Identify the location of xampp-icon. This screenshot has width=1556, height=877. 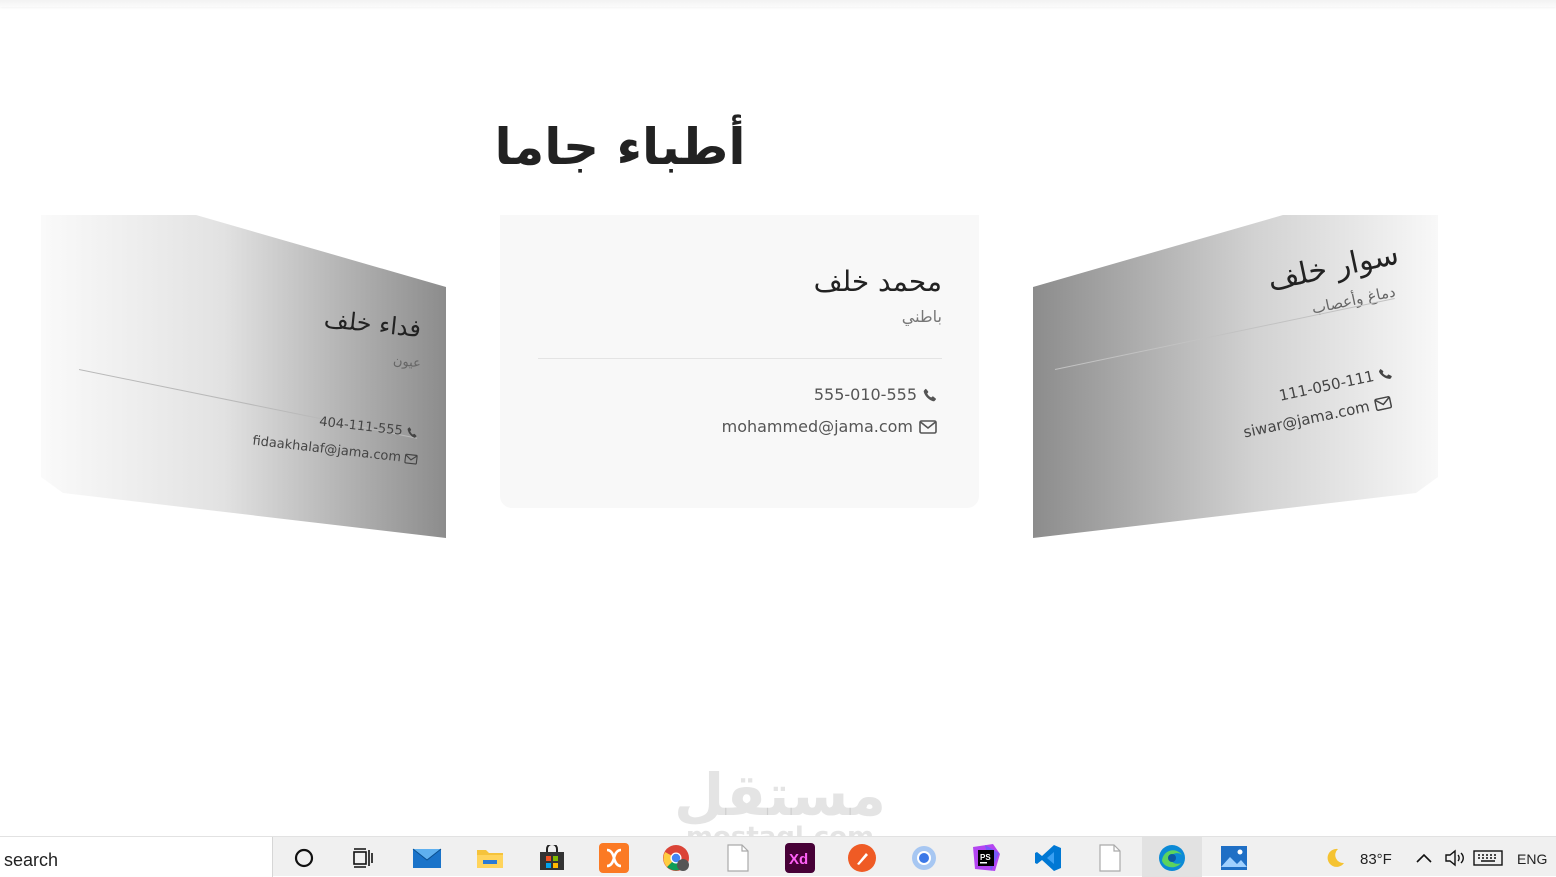
(614, 858).